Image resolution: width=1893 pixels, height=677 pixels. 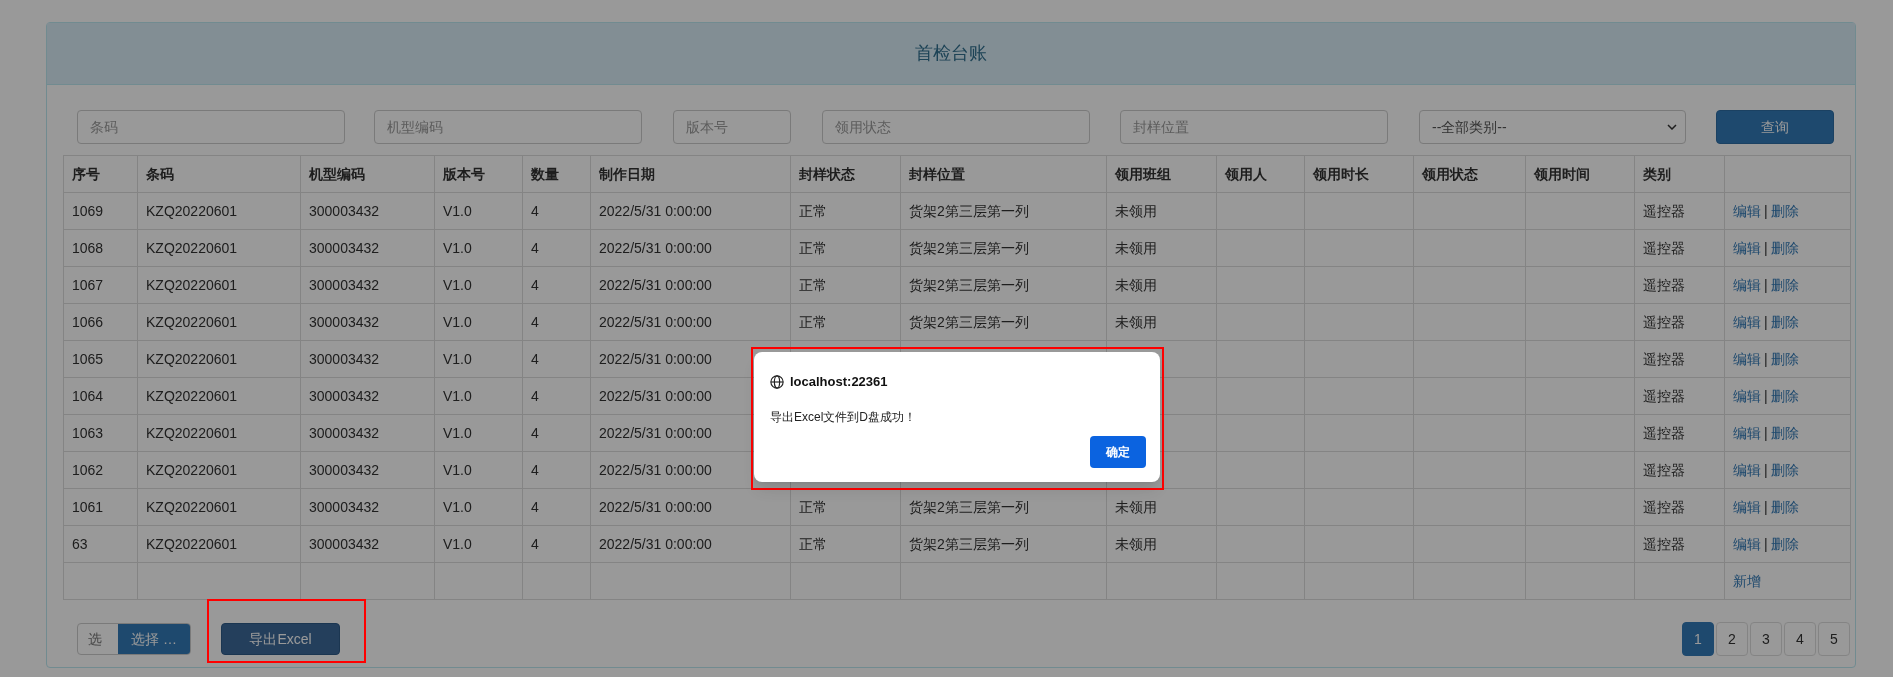 I want to click on action-link: 新增, so click(x=1747, y=580).